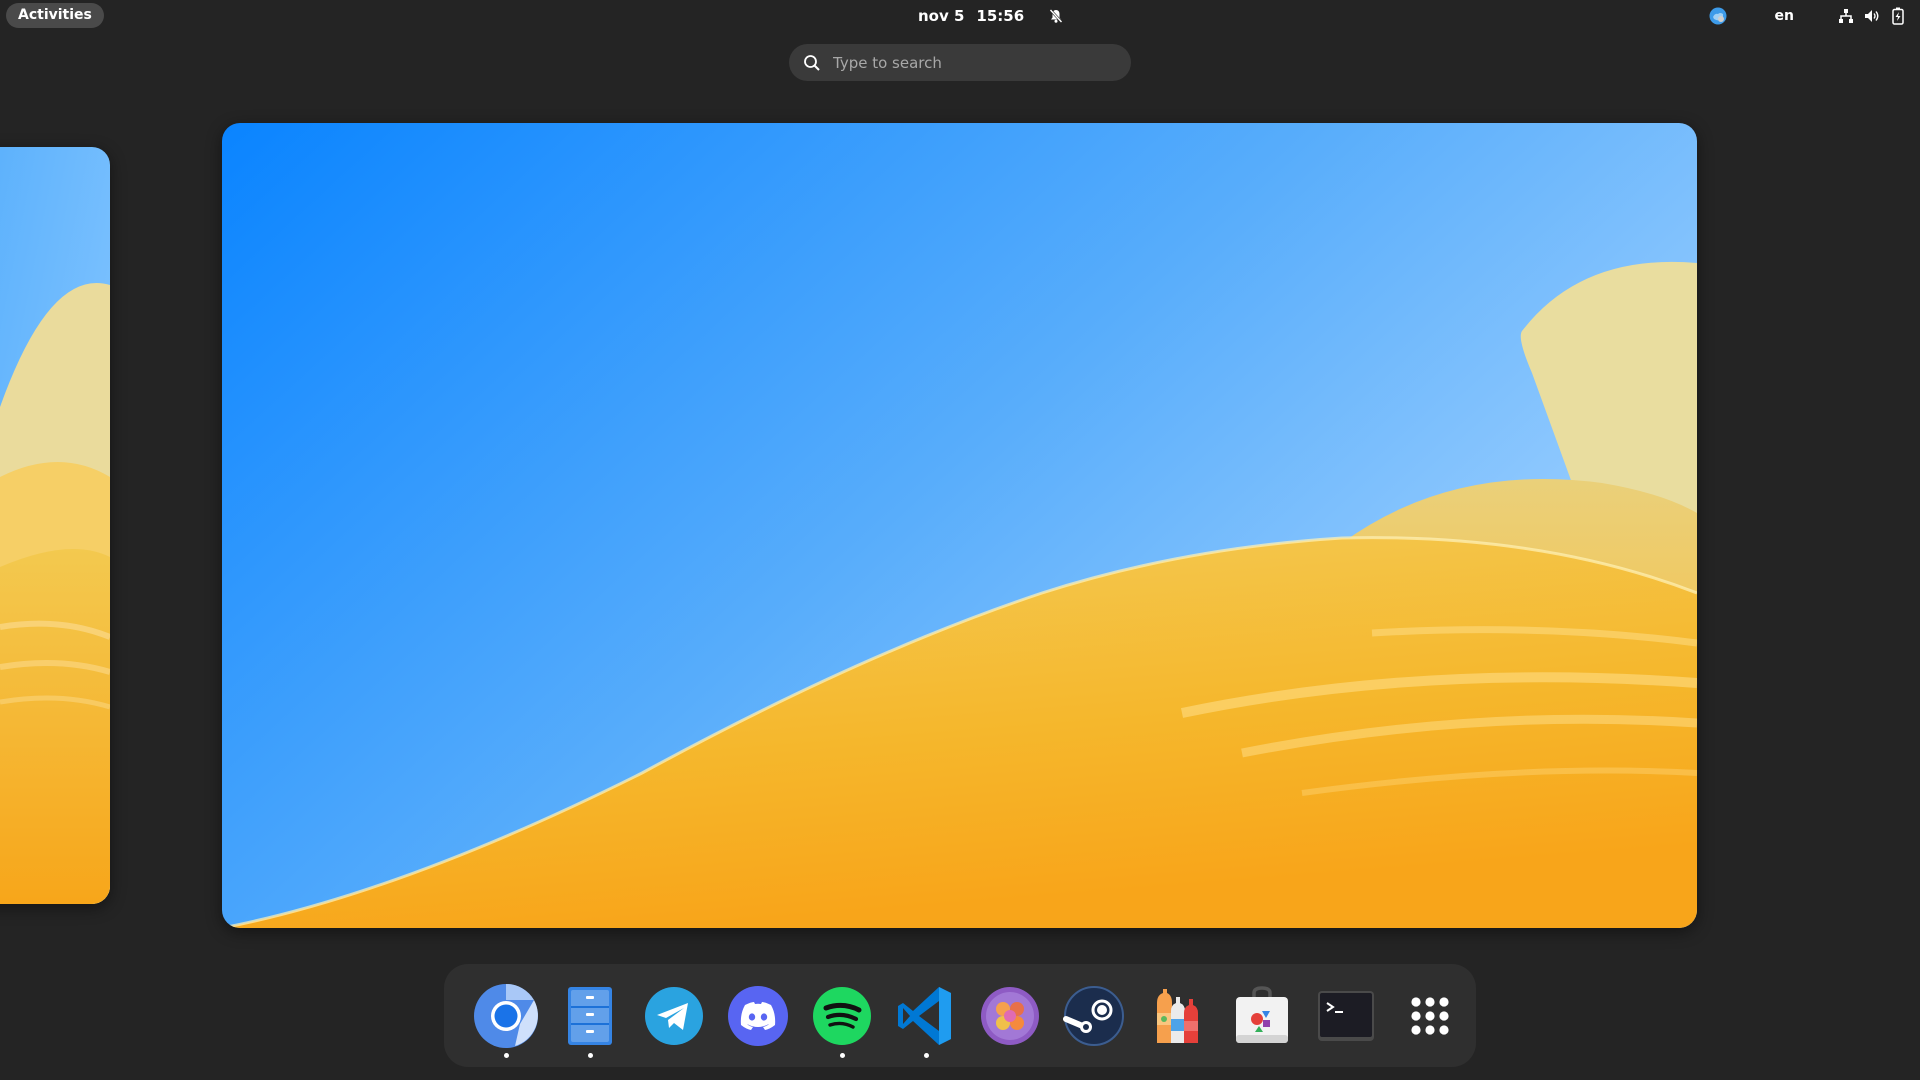  I want to click on show-apps-button, so click(1430, 1016).